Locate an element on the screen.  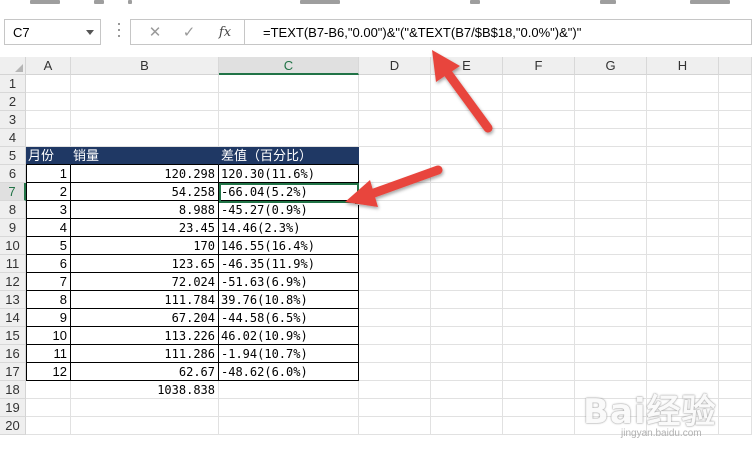
cell-D18 is located at coordinates (395, 390).